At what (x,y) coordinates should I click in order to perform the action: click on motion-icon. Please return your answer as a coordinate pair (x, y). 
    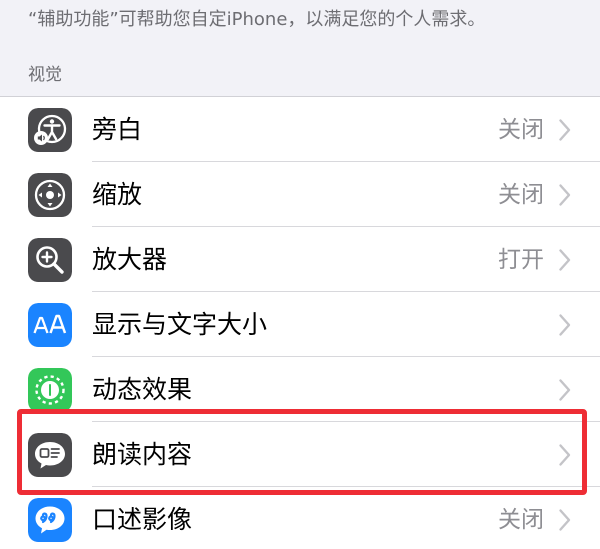
    Looking at the image, I should click on (50, 390).